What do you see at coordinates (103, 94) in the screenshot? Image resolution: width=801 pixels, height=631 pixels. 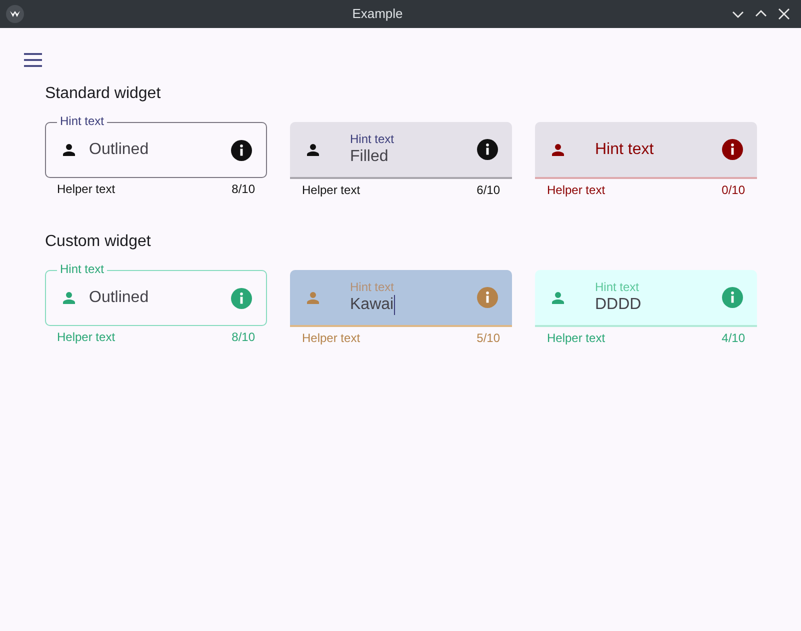 I see `section-title: Standard widget` at bounding box center [103, 94].